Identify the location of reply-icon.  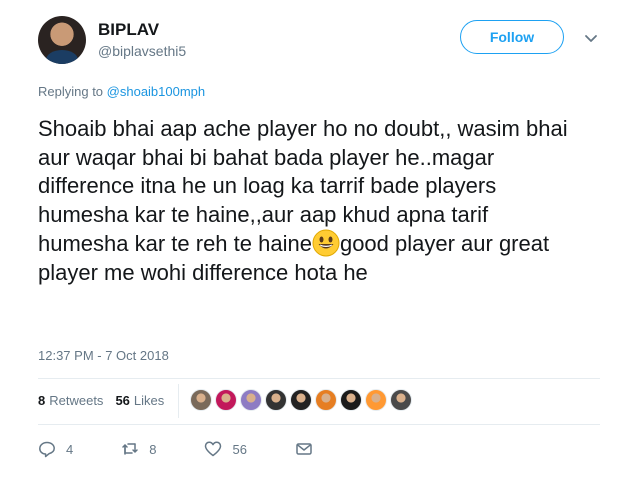
(47, 449).